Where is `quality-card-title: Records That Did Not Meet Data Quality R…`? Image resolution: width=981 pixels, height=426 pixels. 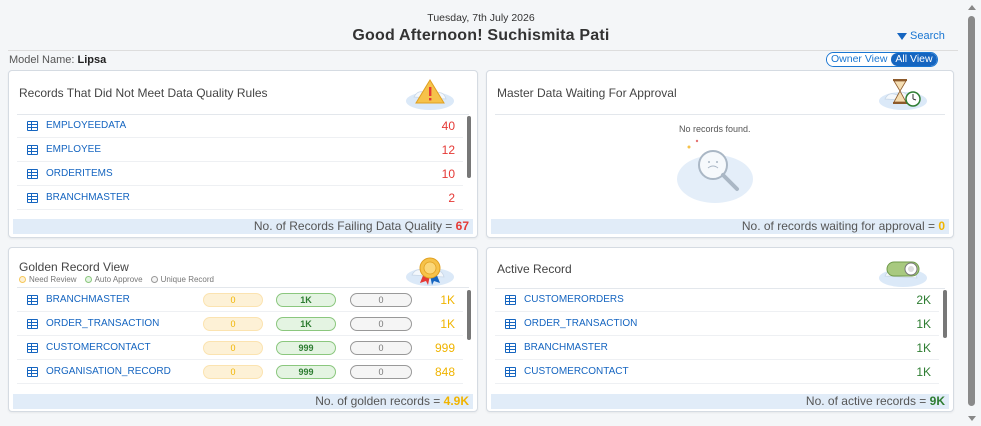 quality-card-title: Records That Did Not Meet Data Quality R… is located at coordinates (143, 93).